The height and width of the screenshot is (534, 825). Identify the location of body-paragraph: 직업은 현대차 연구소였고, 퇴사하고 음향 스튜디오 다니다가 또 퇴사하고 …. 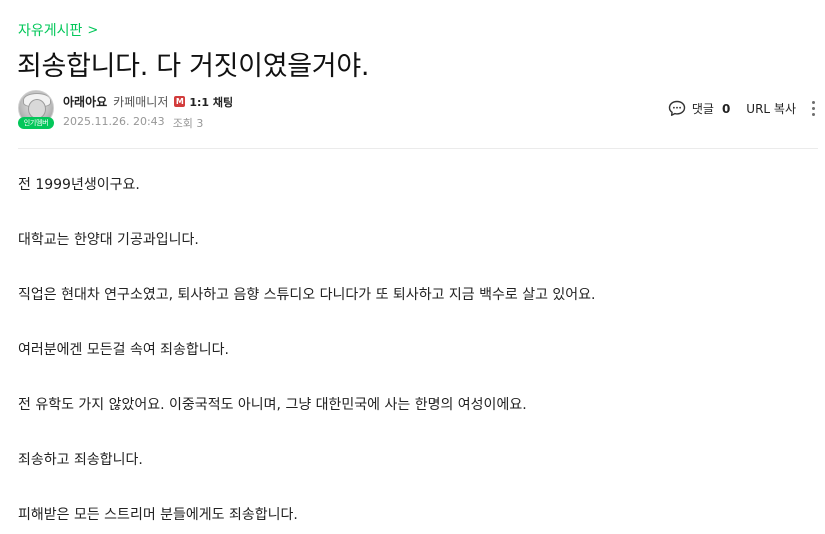
(307, 295).